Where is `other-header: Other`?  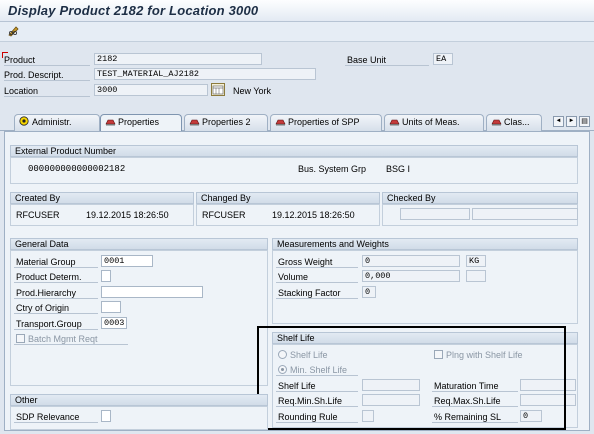 other-header: Other is located at coordinates (139, 400).